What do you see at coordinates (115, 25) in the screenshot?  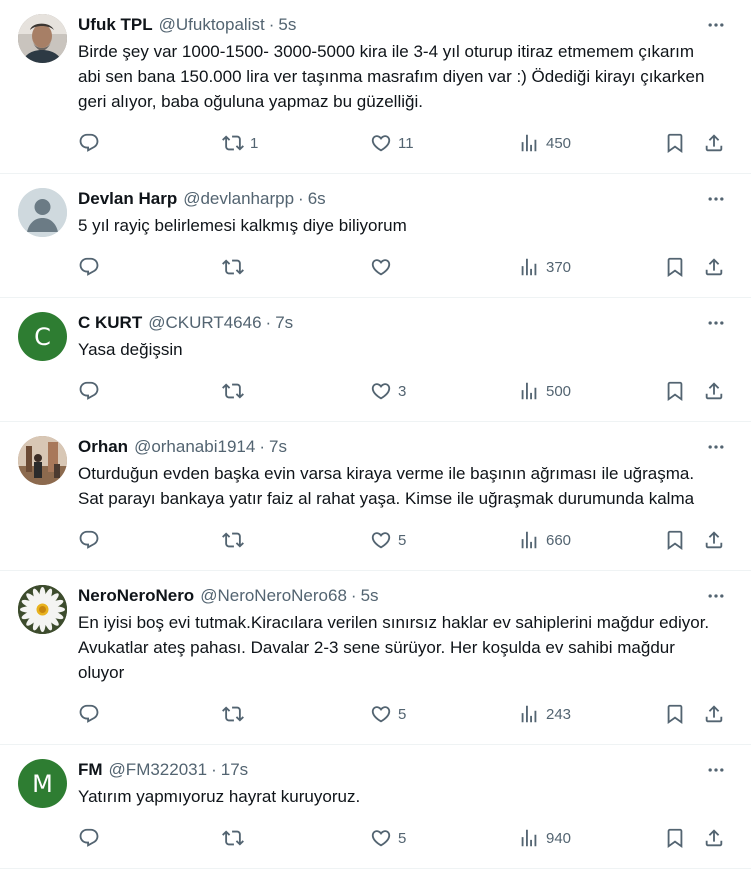 I see `display-name: Ufuk TPL` at bounding box center [115, 25].